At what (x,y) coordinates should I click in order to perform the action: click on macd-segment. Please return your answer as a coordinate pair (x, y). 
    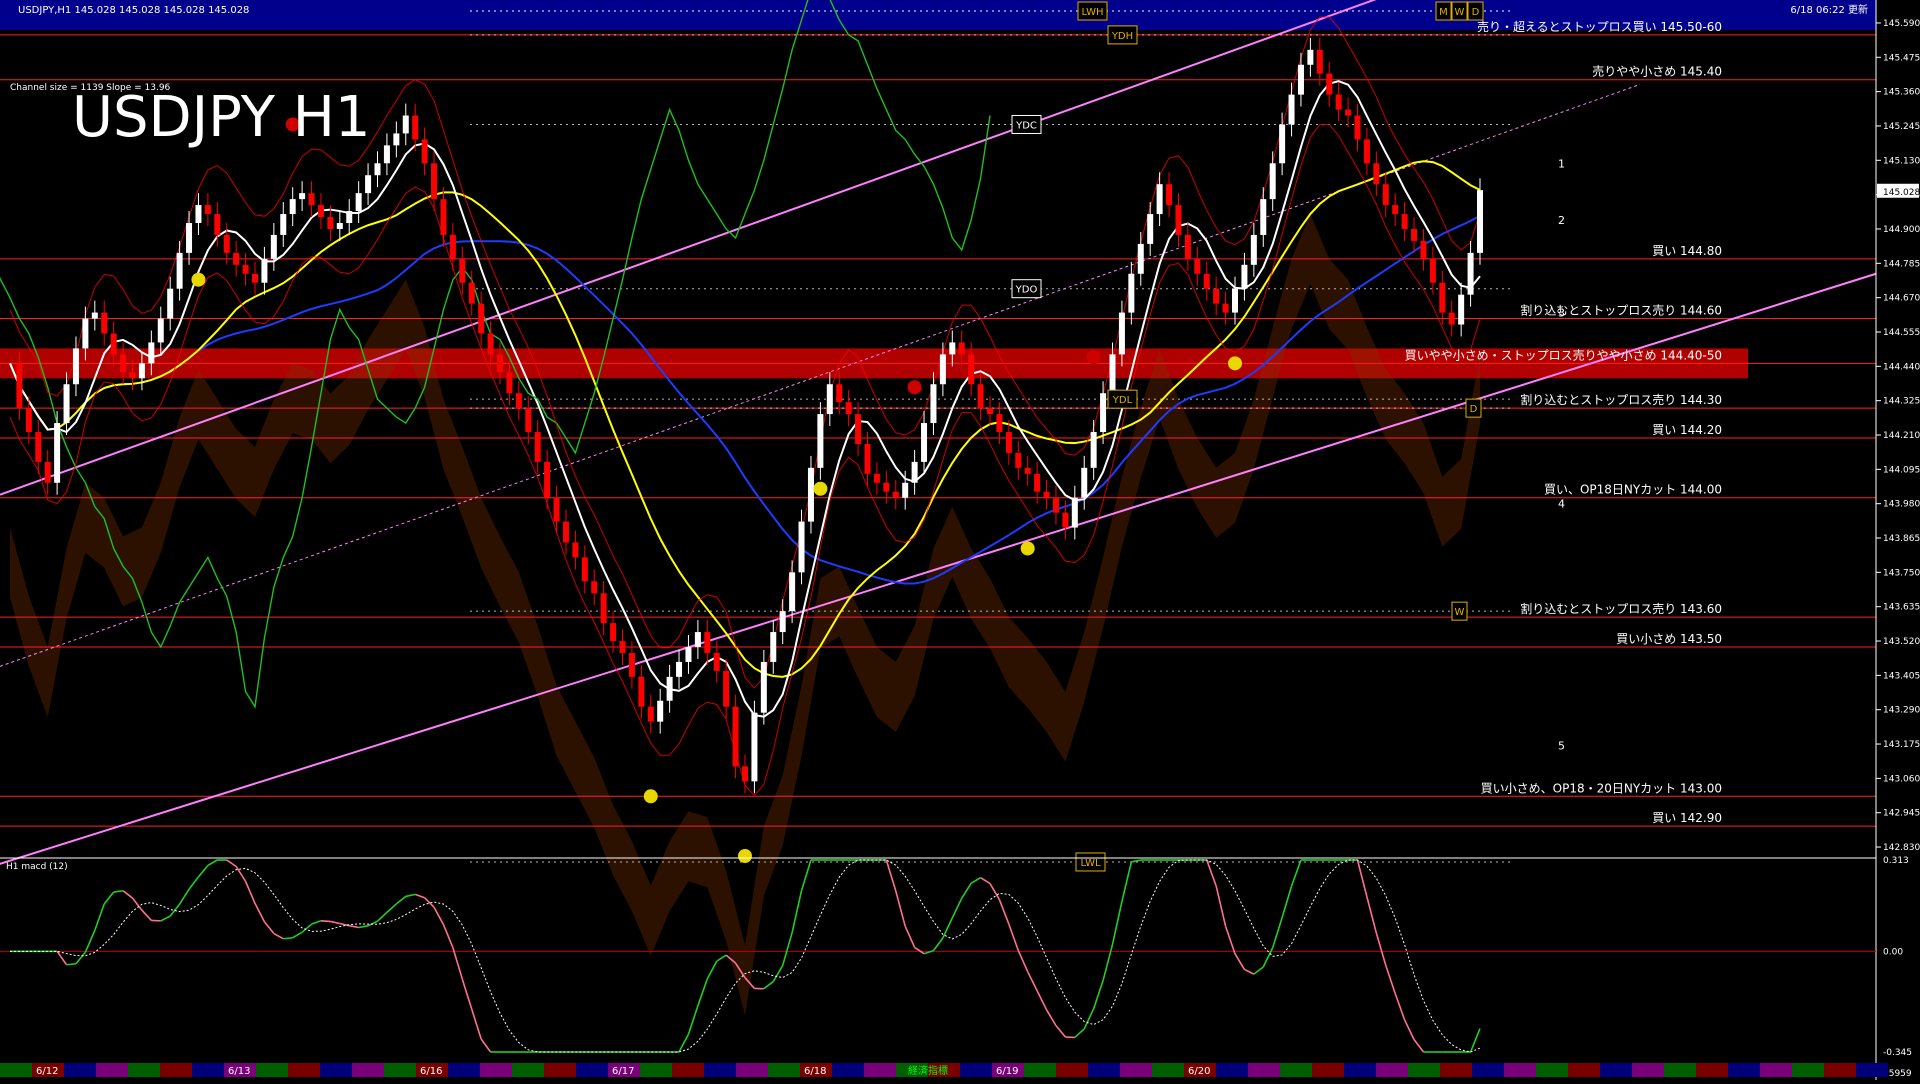
    Looking at the image, I should click on (71, 964).